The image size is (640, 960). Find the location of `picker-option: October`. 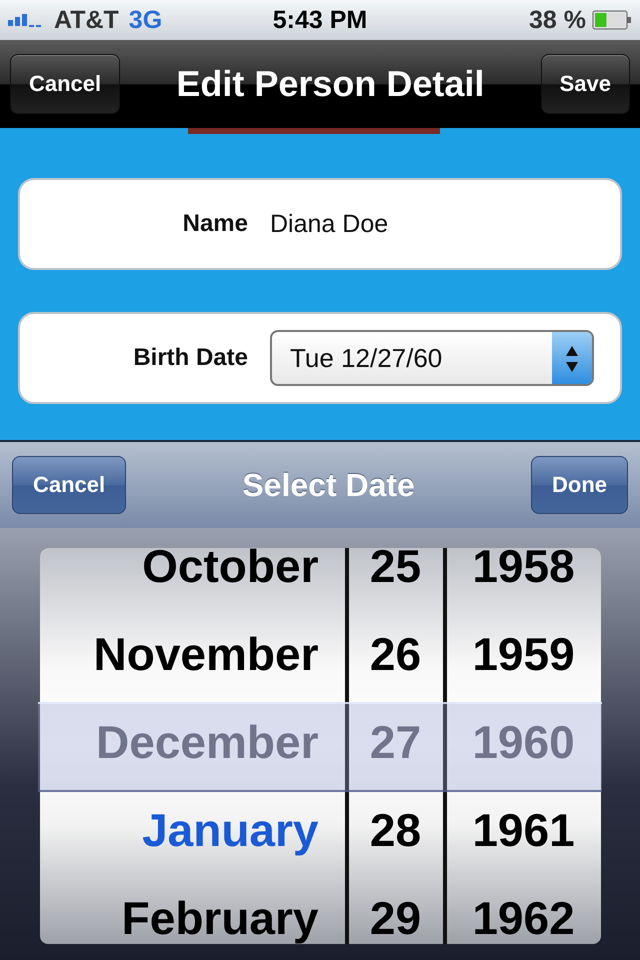

picker-option: October is located at coordinates (192, 579).